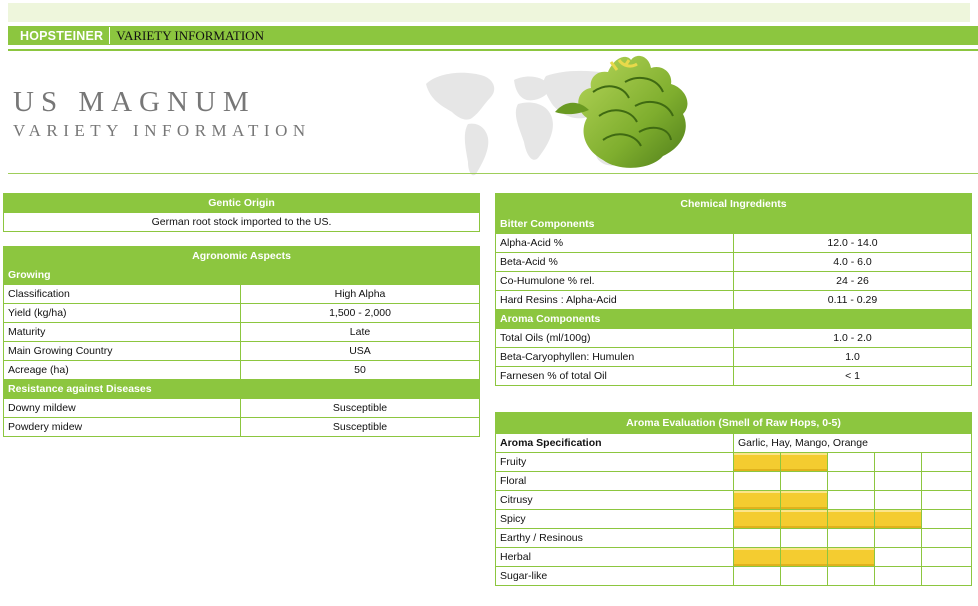 The image size is (978, 606). I want to click on header-divider, so click(110, 35).